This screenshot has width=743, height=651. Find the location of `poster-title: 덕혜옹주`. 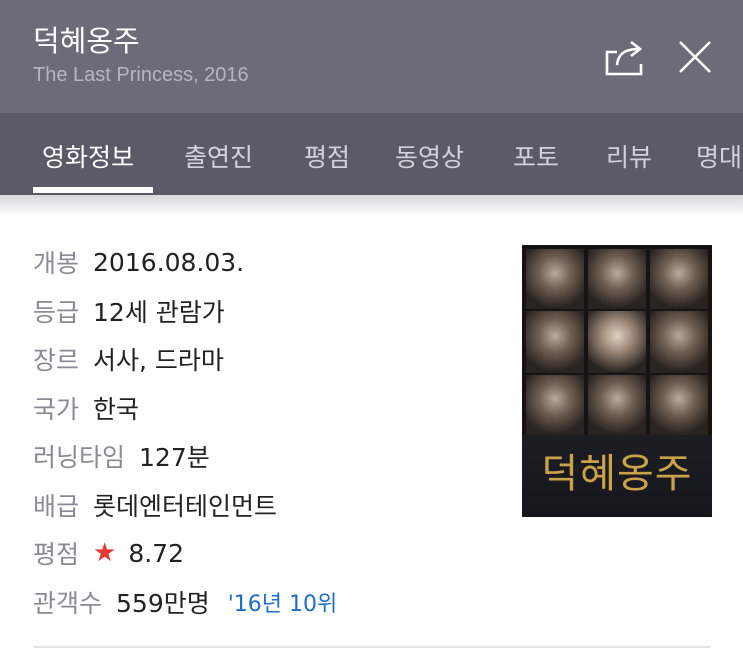

poster-title: 덕혜옹주 is located at coordinates (617, 474).